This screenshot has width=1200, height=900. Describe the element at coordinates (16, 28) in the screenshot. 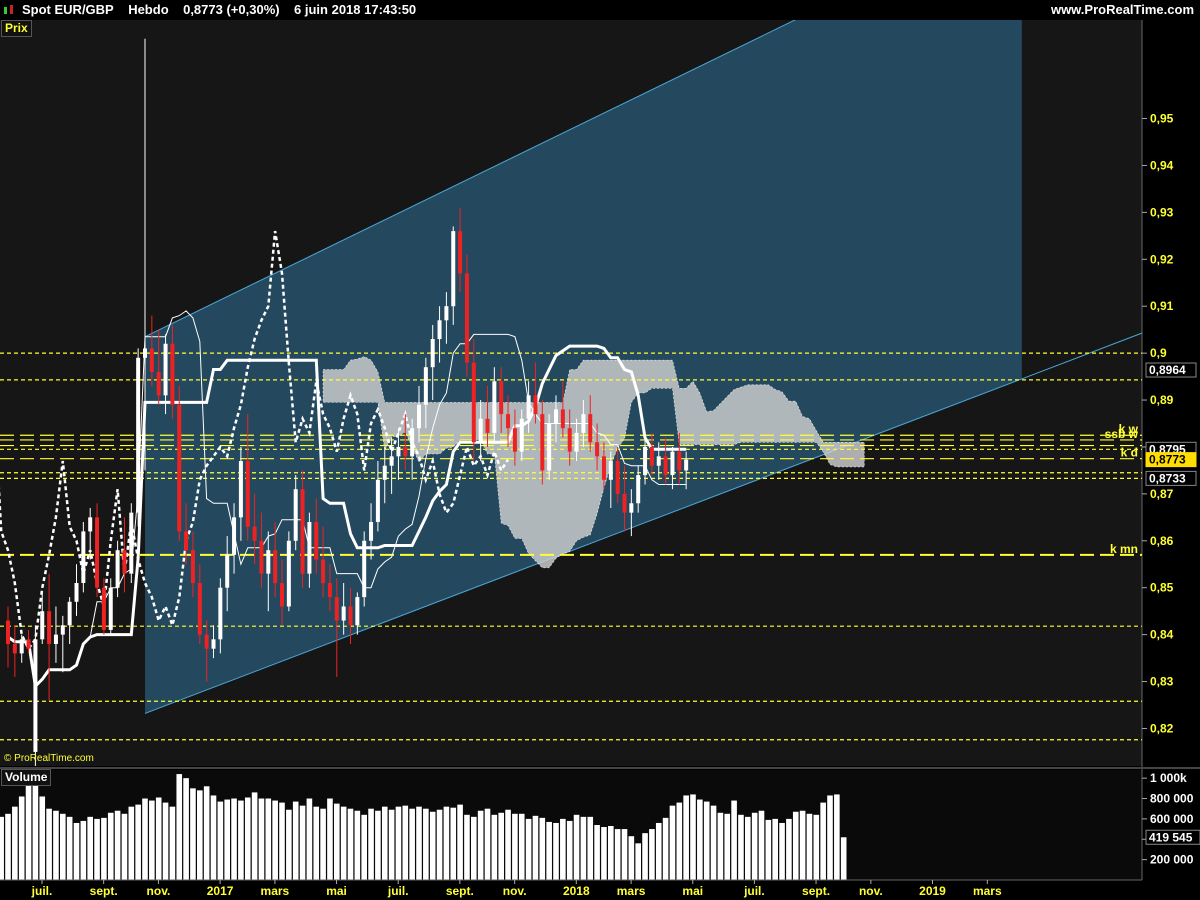

I see `price-panel-label: Prix` at that location.